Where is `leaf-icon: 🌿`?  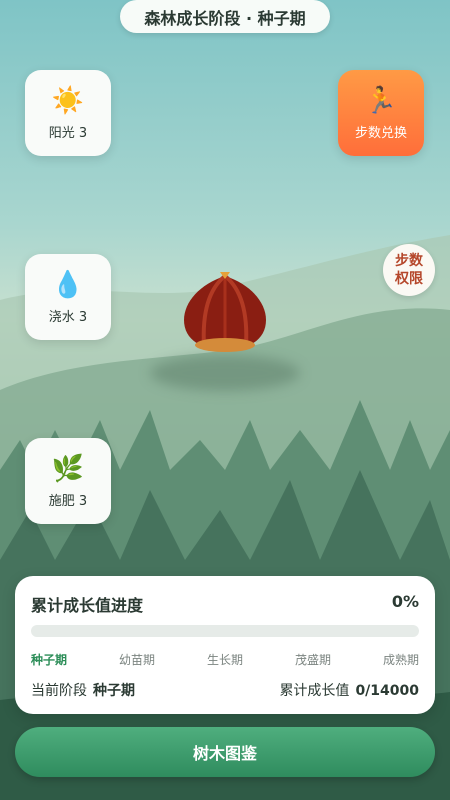
leaf-icon: 🌿 is located at coordinates (68, 468).